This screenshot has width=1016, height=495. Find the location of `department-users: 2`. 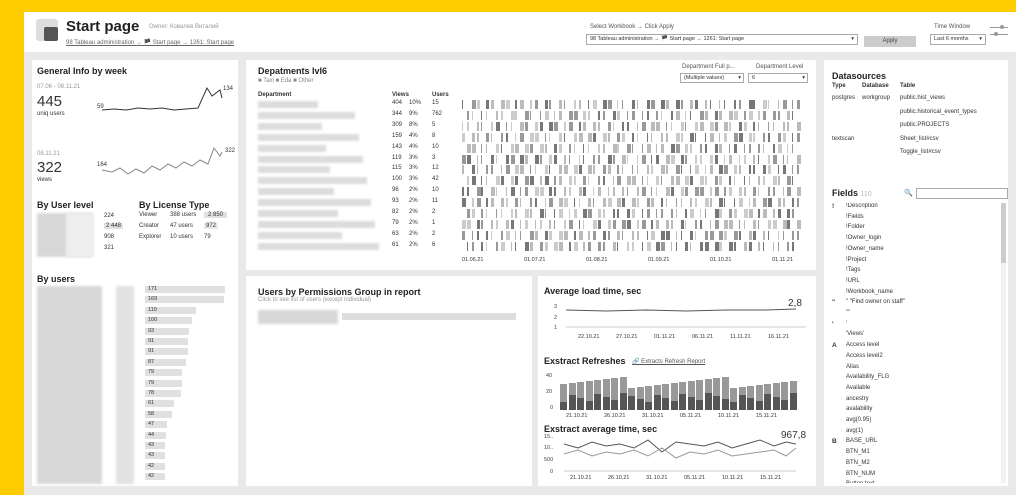

department-users: 2 is located at coordinates (434, 212).